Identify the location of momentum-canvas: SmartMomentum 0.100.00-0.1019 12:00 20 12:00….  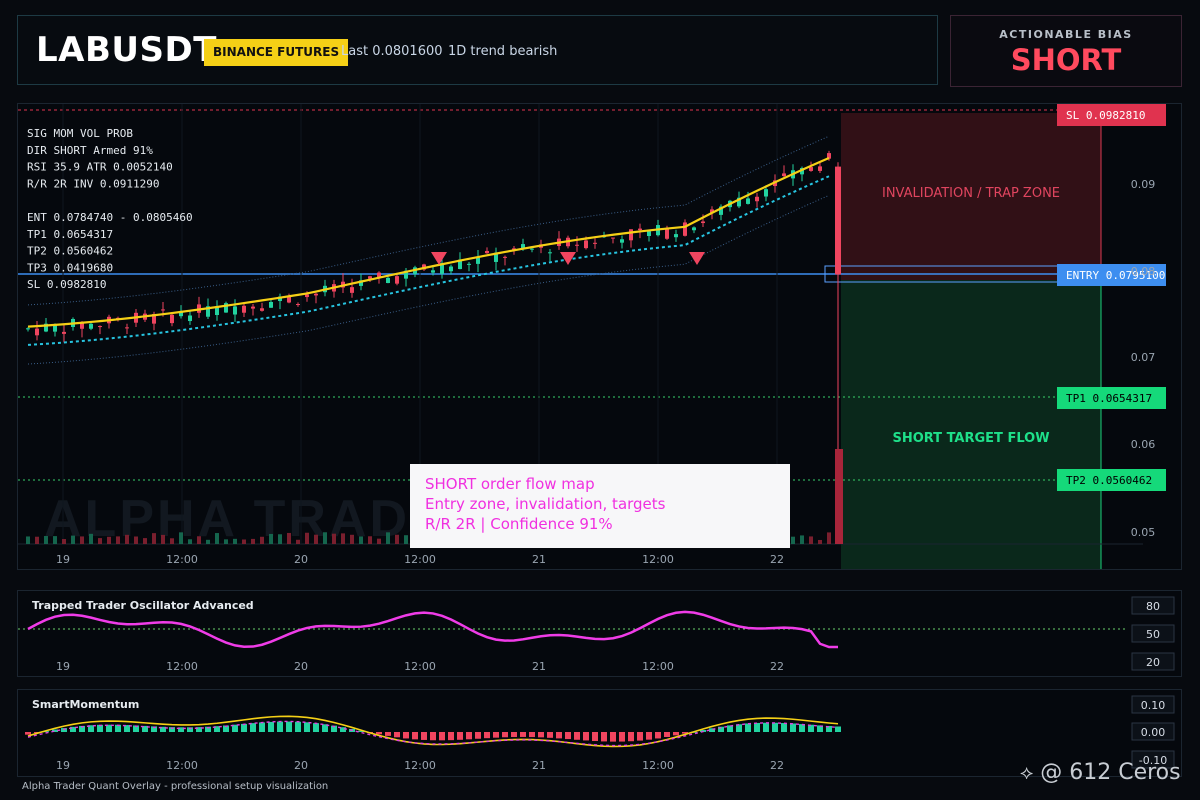
(599, 733).